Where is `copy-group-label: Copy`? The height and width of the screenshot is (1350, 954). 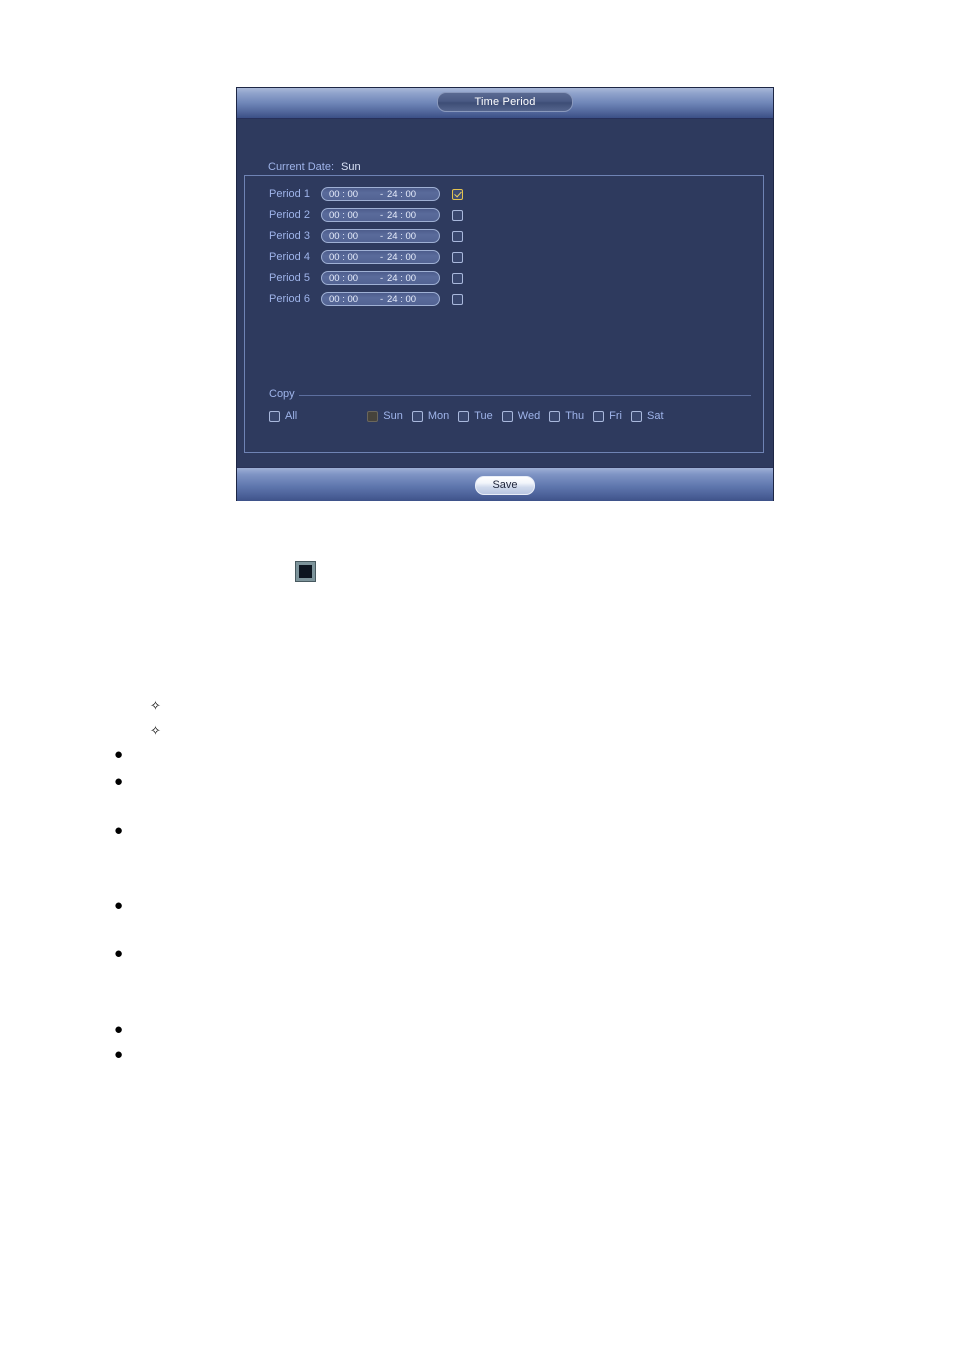
copy-group-label: Copy is located at coordinates (284, 394).